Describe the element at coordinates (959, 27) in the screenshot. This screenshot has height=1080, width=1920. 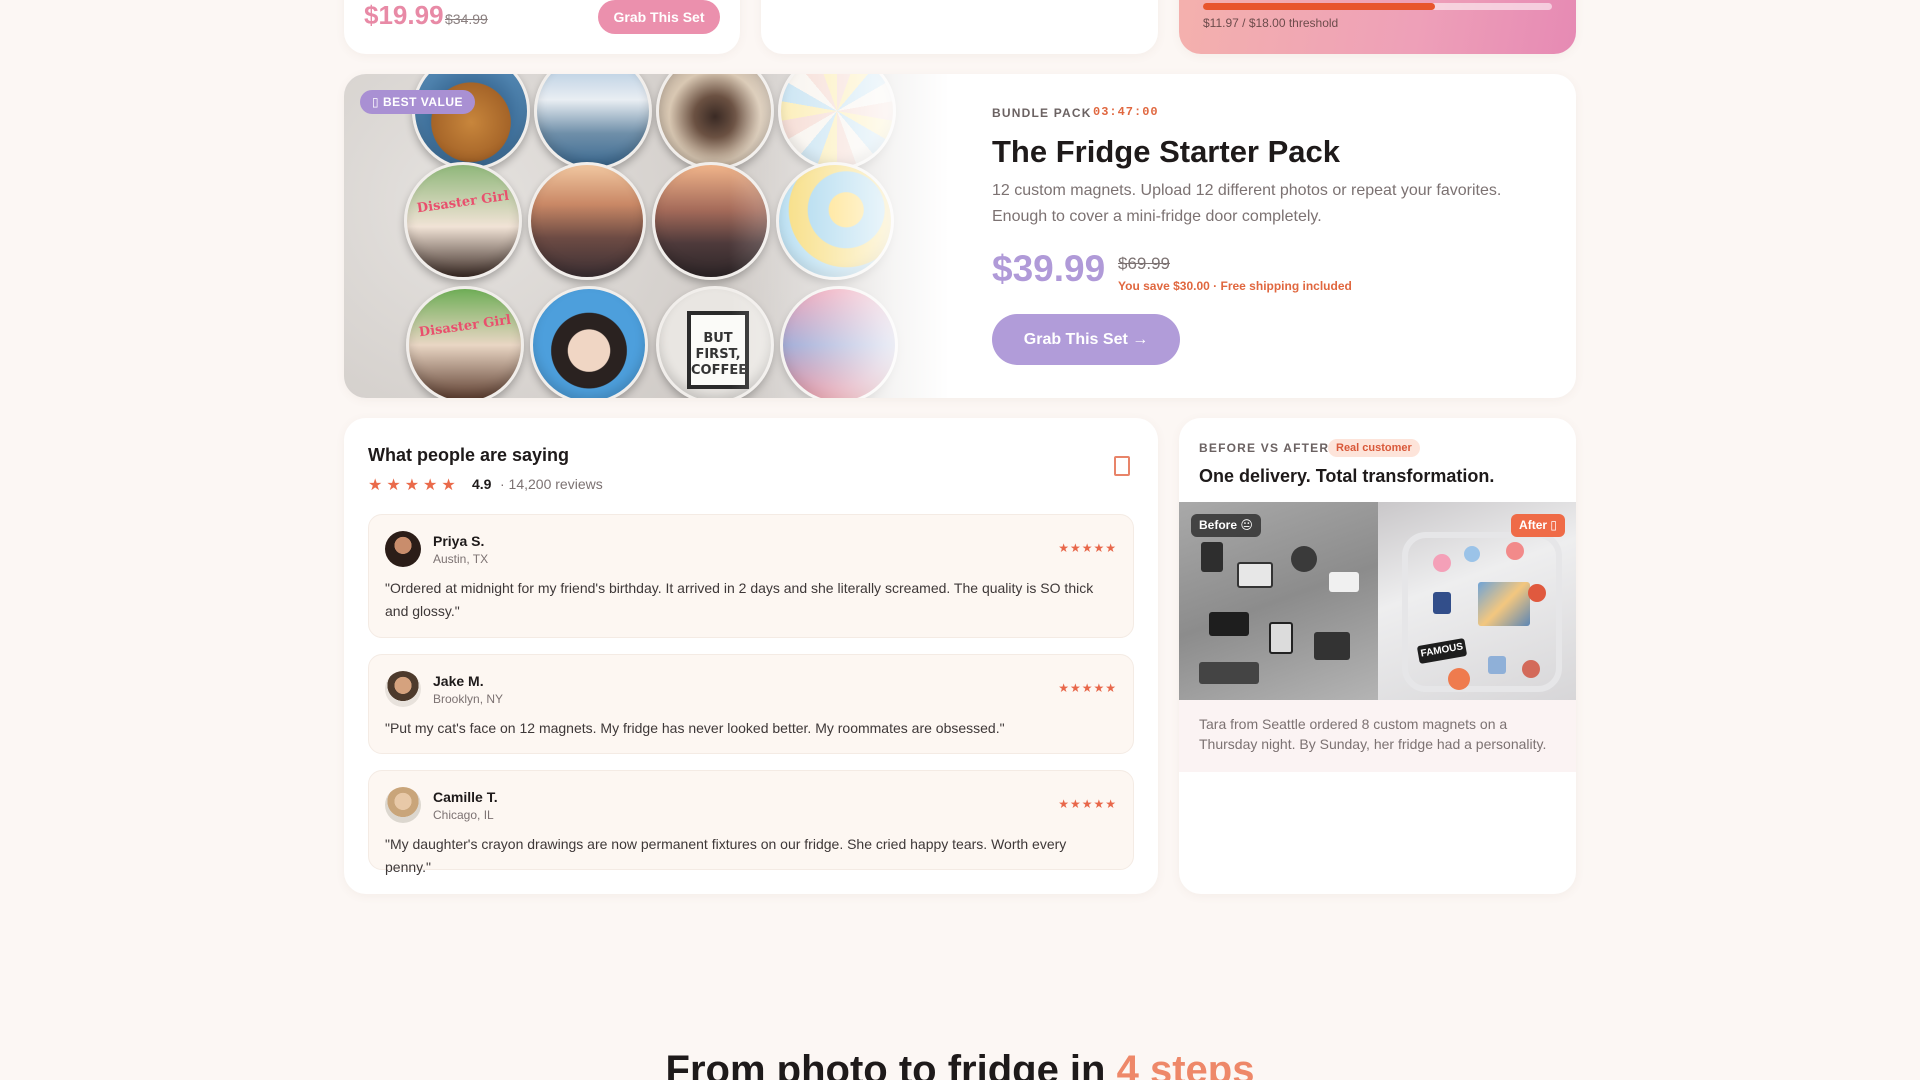
I see `product-card-top-middle` at that location.